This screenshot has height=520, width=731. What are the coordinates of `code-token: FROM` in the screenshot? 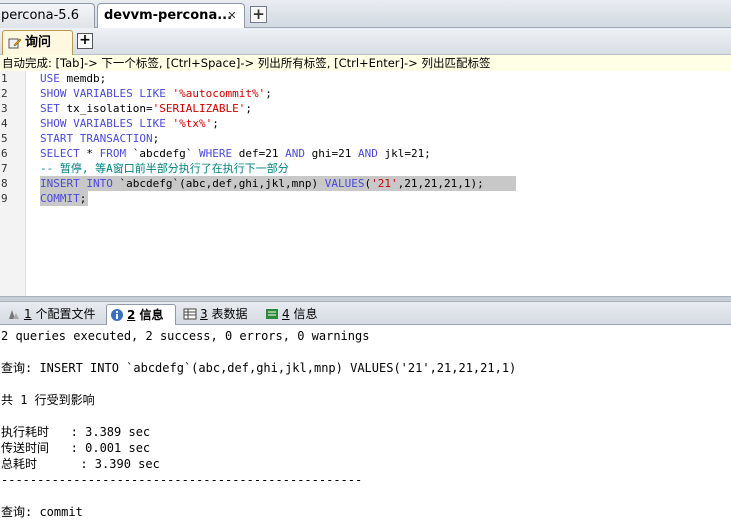 It's located at (113, 153).